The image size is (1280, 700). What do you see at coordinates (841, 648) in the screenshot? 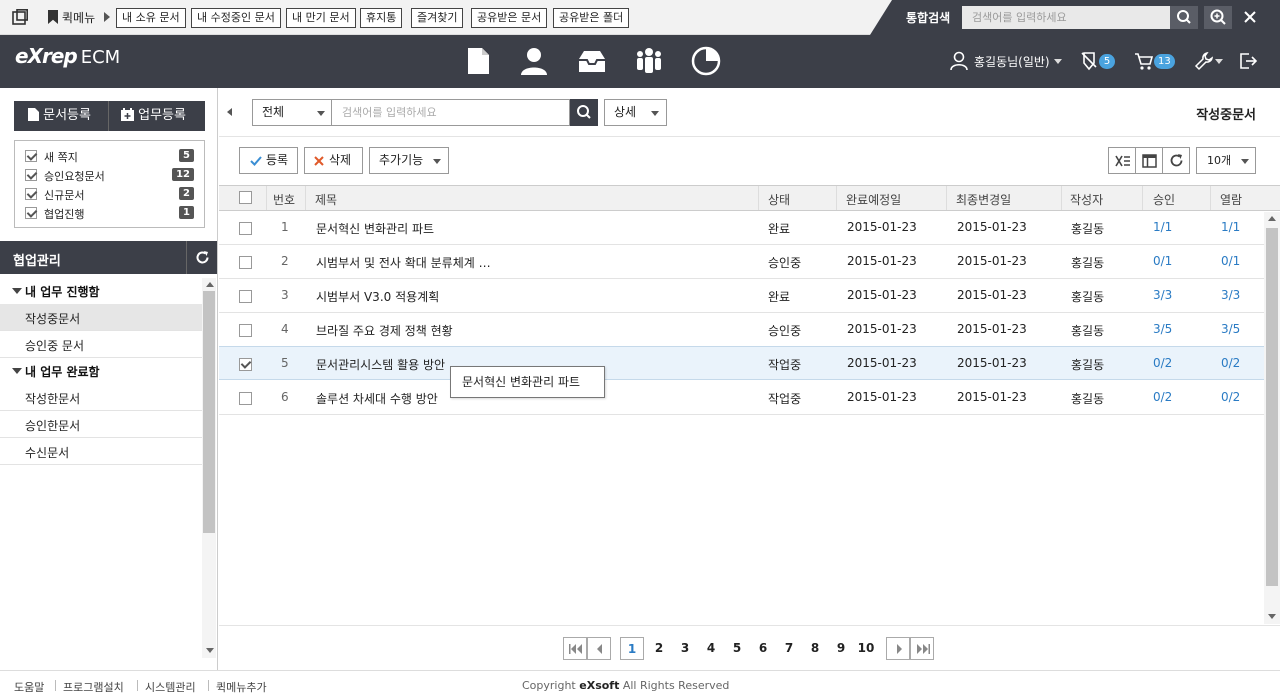
I see `page-number: 9` at bounding box center [841, 648].